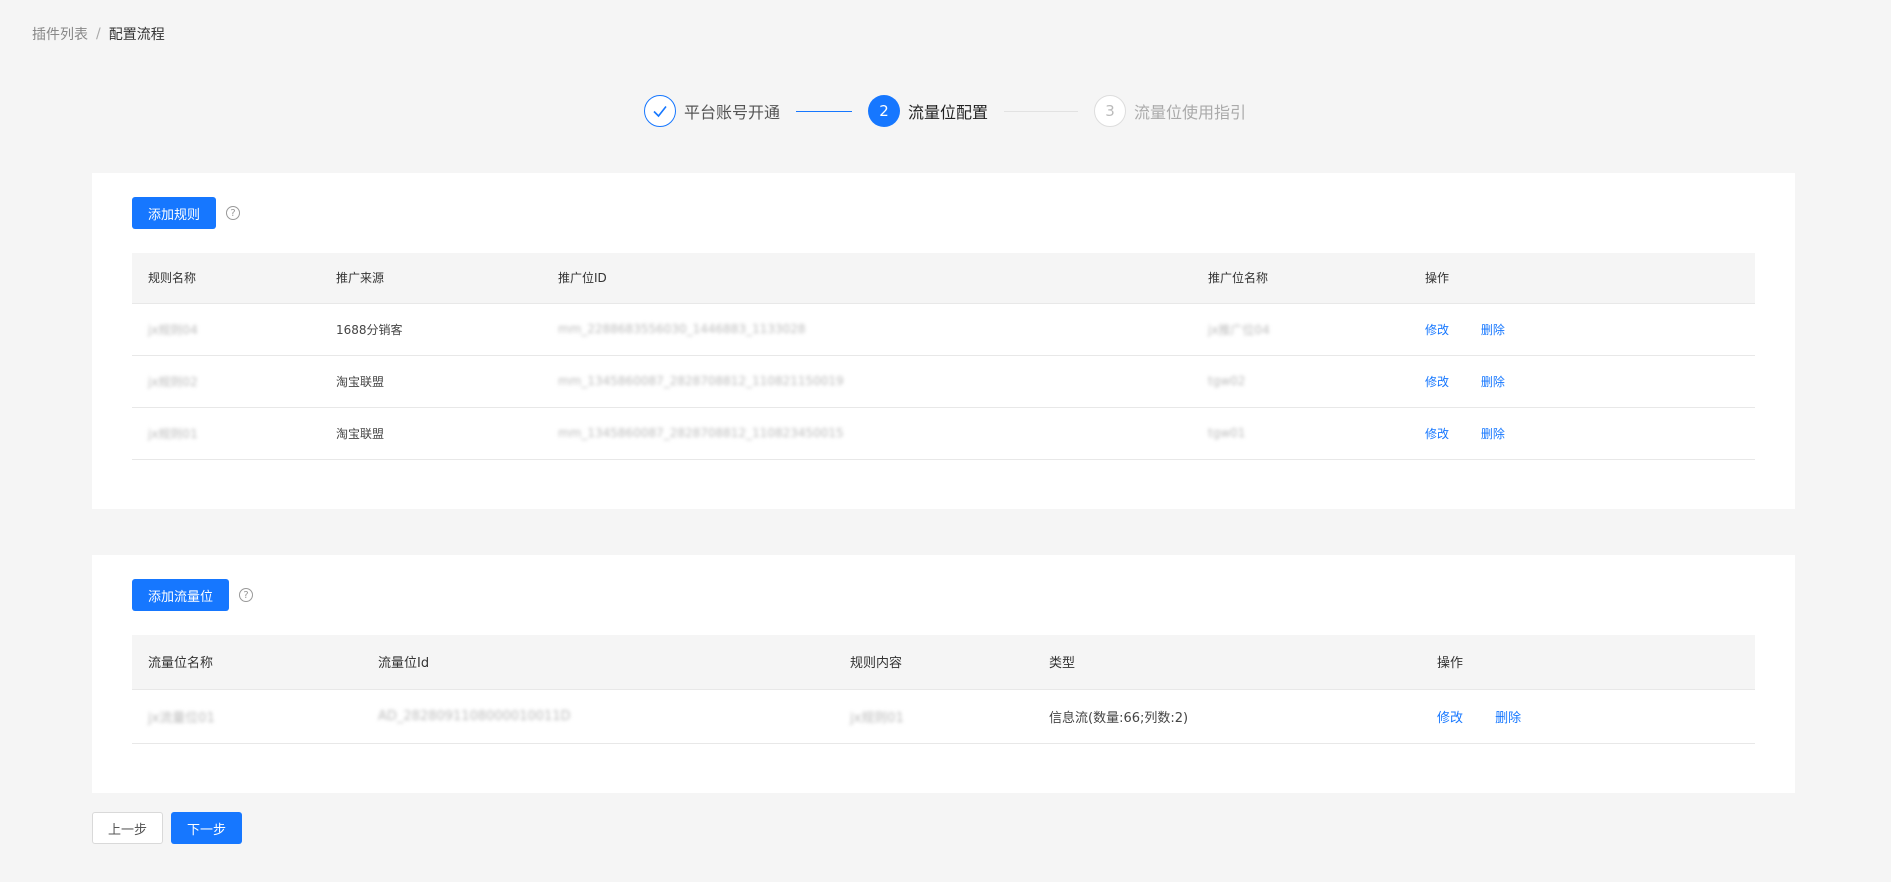  Describe the element at coordinates (933, 662) in the screenshot. I see `col-rule-content: 规则内容` at that location.